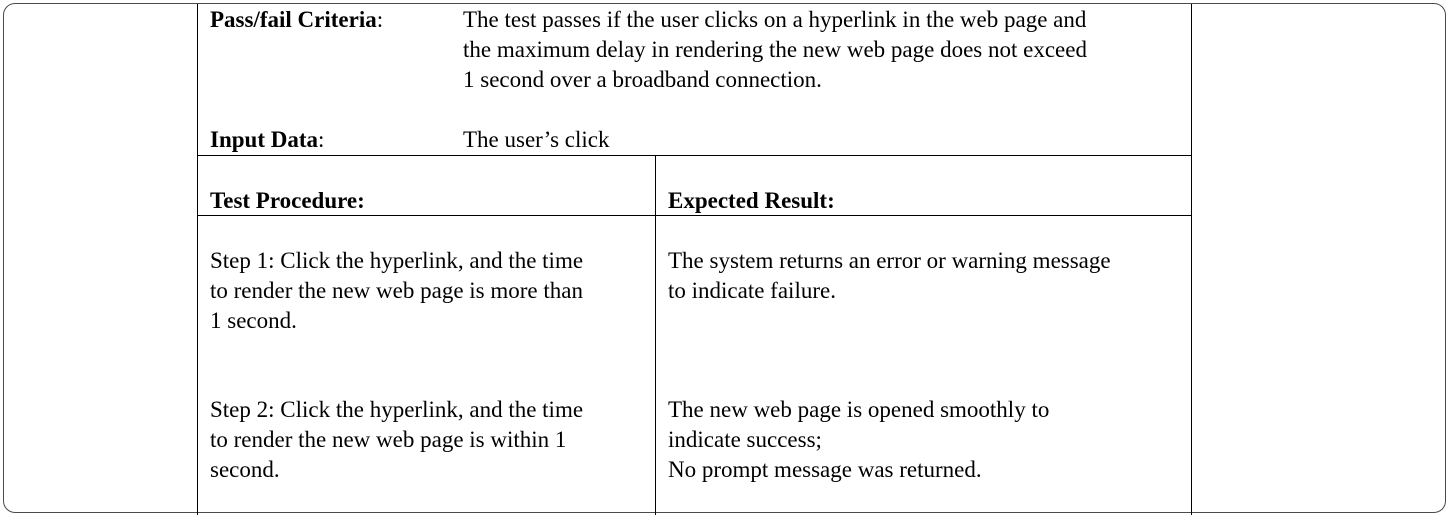 Image resolution: width=1453 pixels, height=519 pixels. What do you see at coordinates (287, 200) in the screenshot?
I see `test-procedure-header: Test Procedure:` at bounding box center [287, 200].